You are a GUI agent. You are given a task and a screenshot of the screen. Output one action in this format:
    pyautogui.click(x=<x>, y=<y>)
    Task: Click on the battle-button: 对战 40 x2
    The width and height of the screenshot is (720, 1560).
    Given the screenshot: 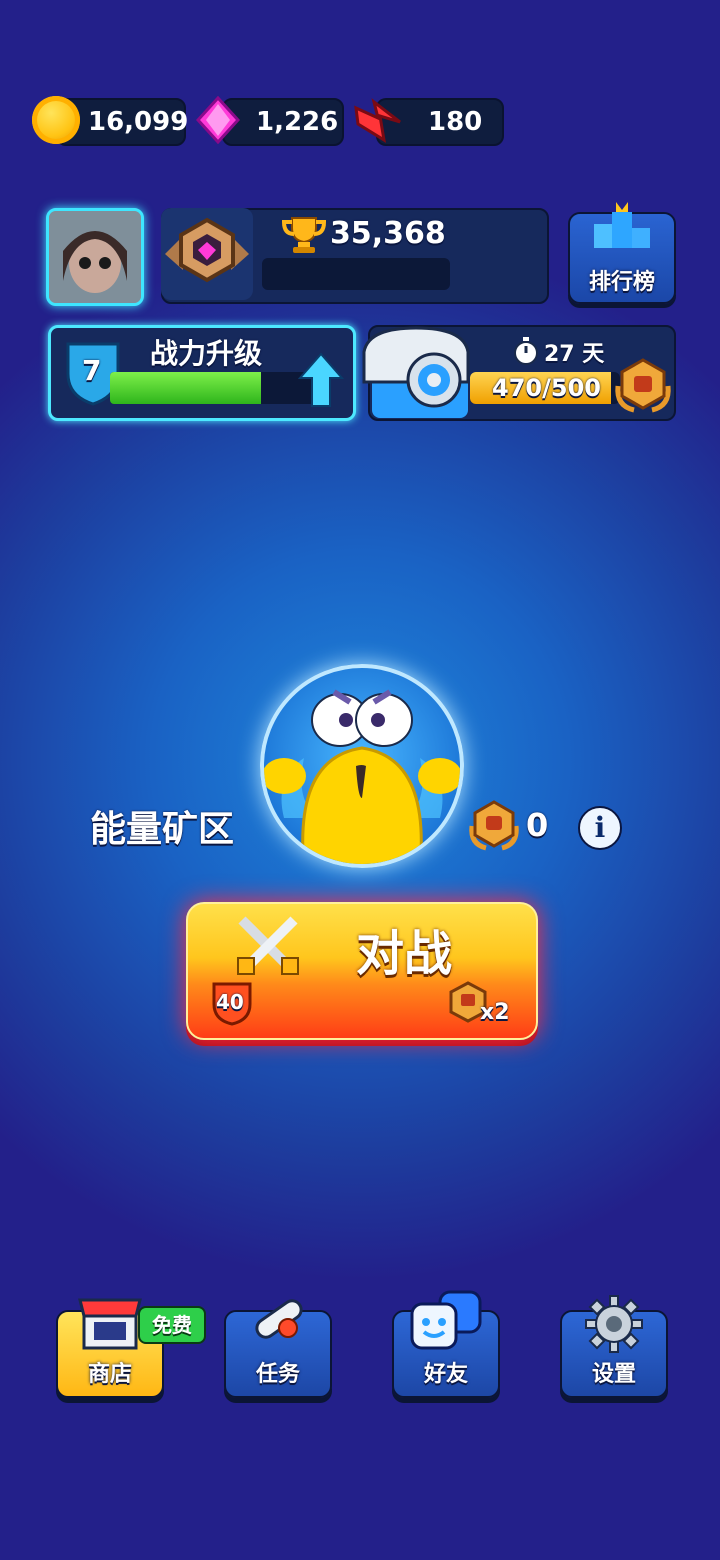 What is the action you would take?
    pyautogui.click(x=362, y=971)
    